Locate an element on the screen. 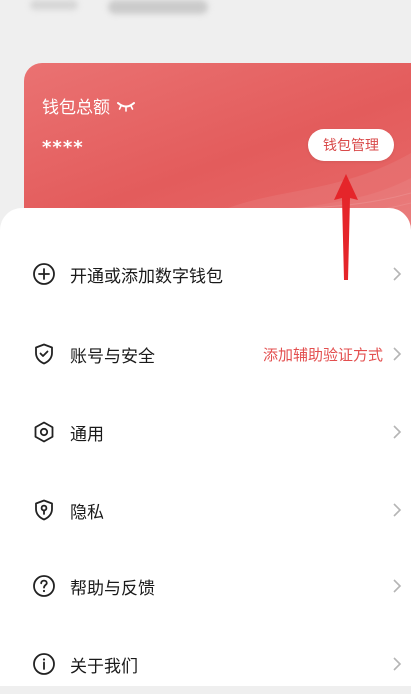 The height and width of the screenshot is (694, 411). question-circle-icon is located at coordinates (44, 586).